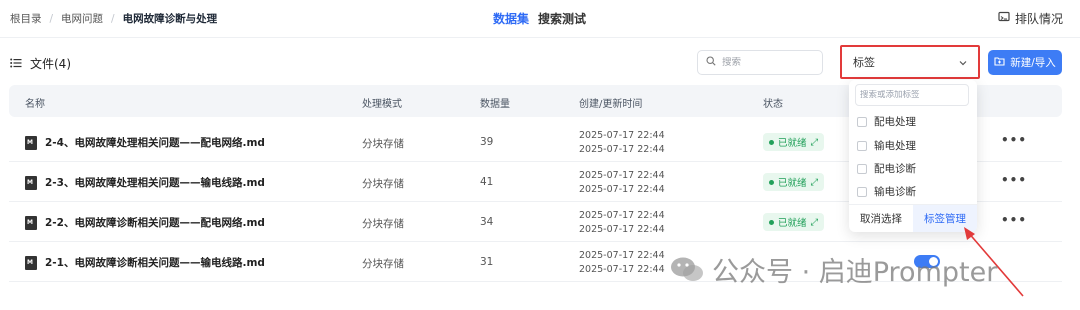 This screenshot has width=1080, height=310. What do you see at coordinates (611, 104) in the screenshot?
I see `header-time: 创建/更新时间` at bounding box center [611, 104].